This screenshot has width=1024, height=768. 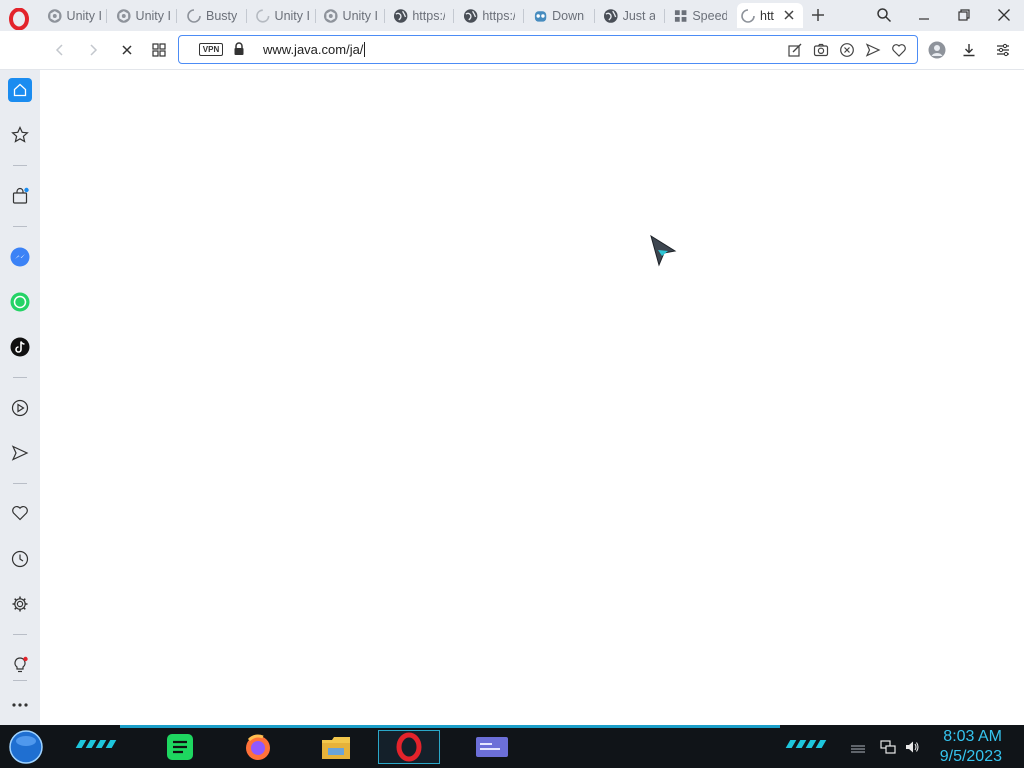 I want to click on taskbar-app-firefox, so click(x=258, y=747).